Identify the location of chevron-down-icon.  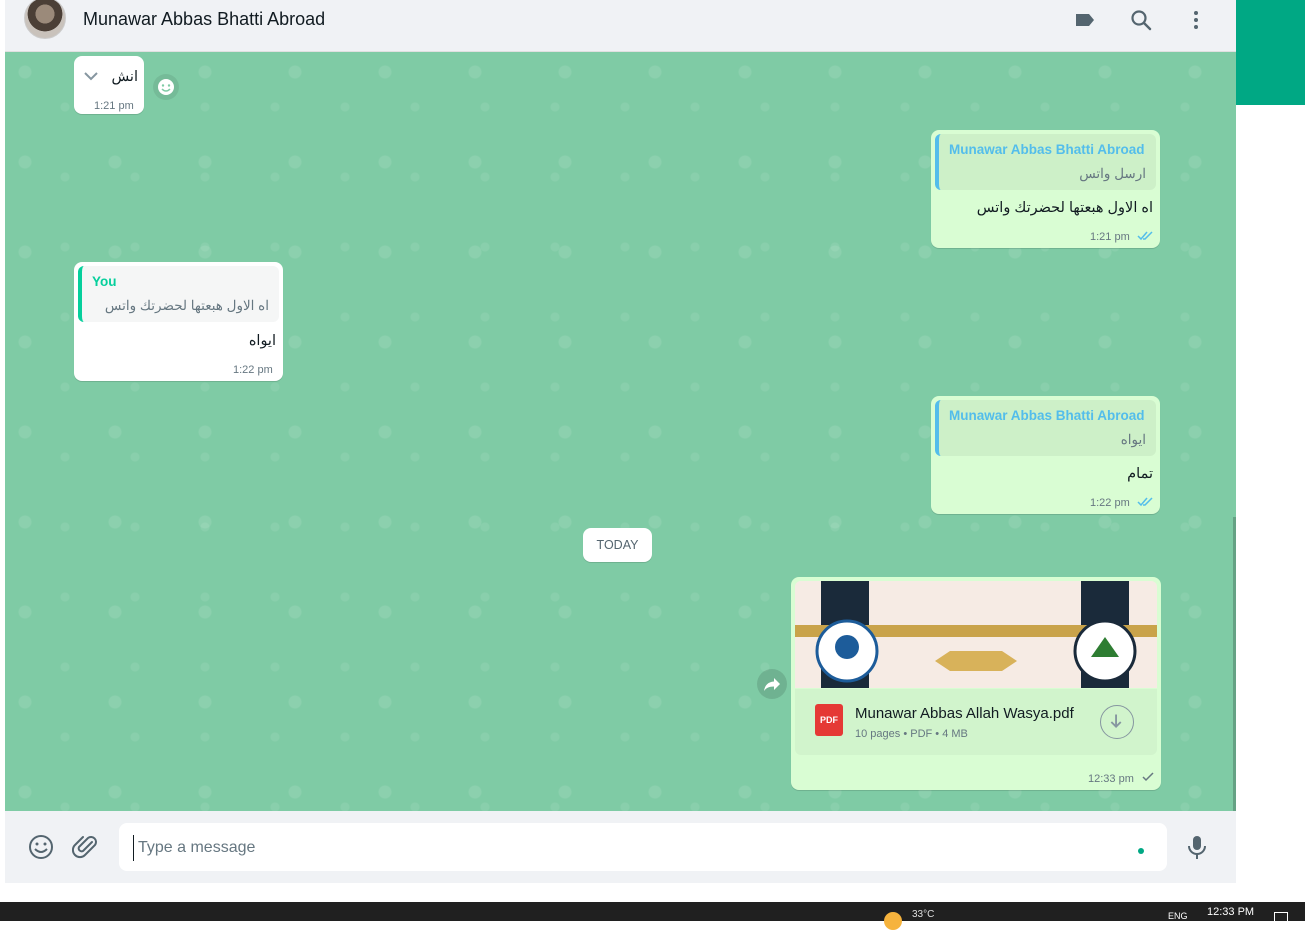
(91, 76).